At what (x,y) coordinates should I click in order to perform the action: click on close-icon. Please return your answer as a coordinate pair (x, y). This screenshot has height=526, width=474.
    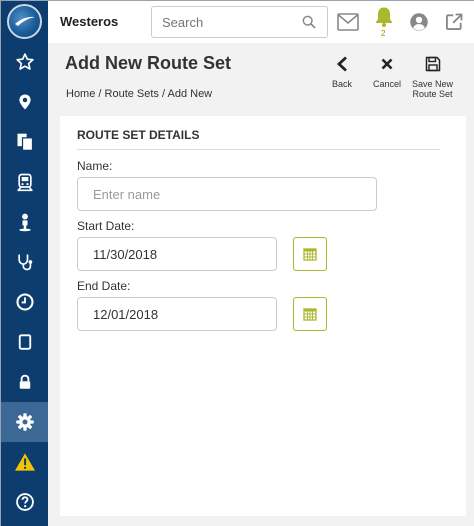
    Looking at the image, I should click on (387, 64).